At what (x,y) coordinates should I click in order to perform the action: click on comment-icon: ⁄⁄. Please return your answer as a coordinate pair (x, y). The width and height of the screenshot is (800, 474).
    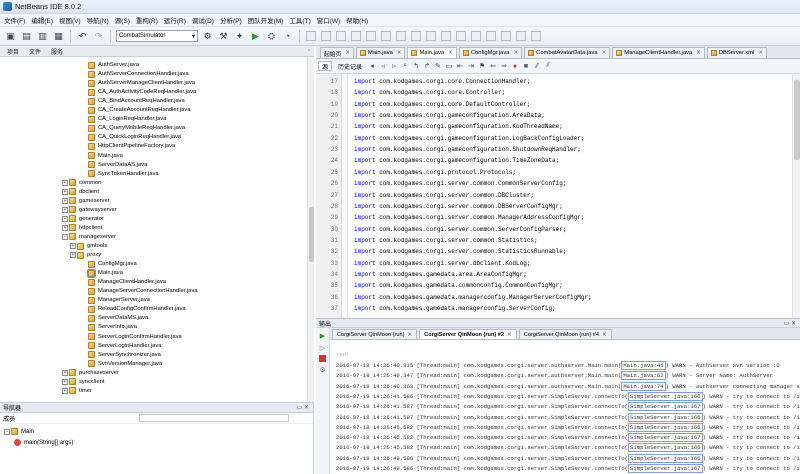
    Looking at the image, I should click on (537, 66).